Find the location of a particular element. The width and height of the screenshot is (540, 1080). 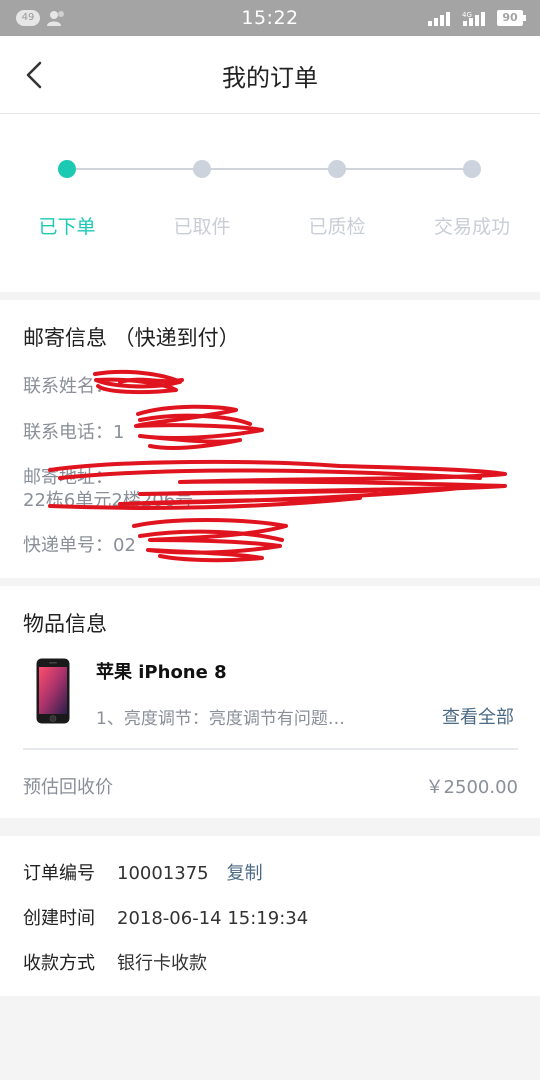

contact-name-label: 联系姓名： is located at coordinates (68, 386).